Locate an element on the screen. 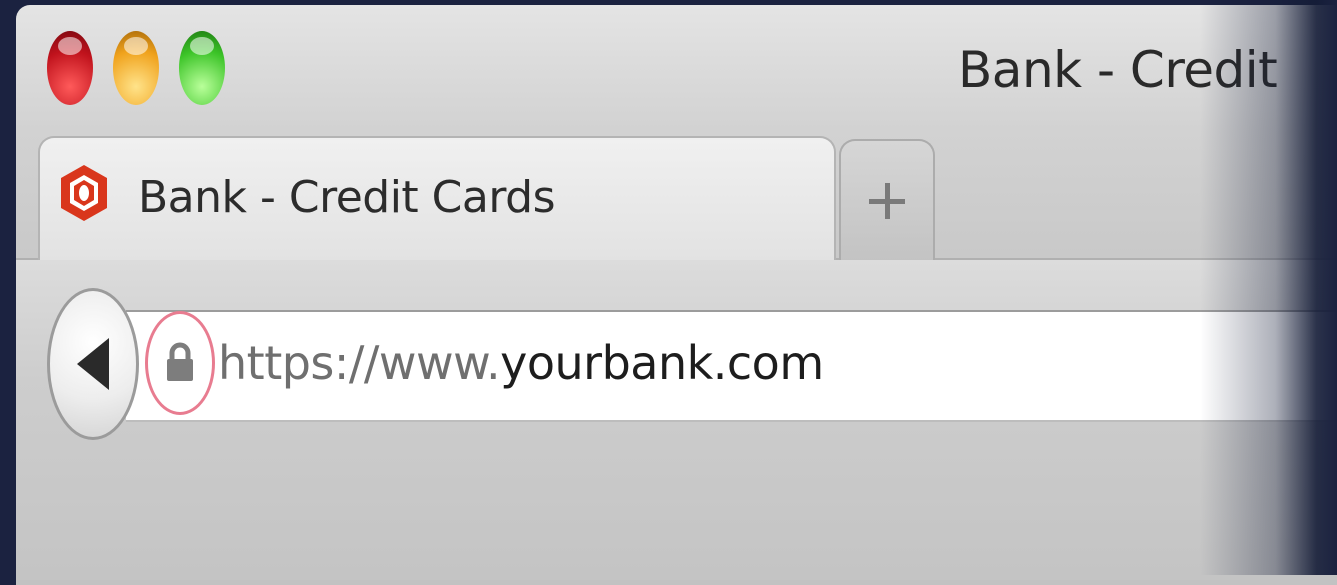  new-tab-button is located at coordinates (887, 200).